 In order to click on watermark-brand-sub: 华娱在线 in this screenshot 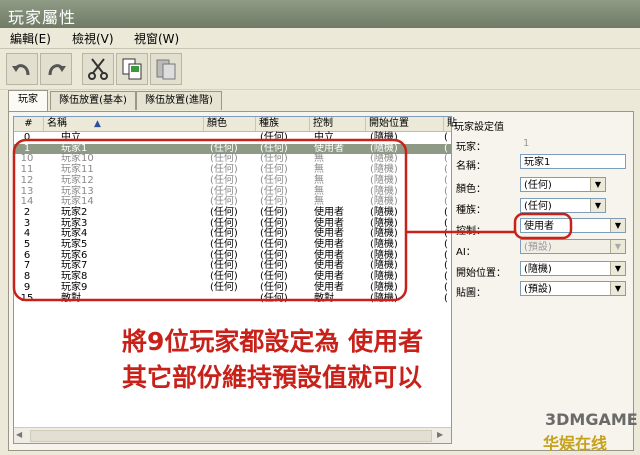, I will do `click(575, 443)`.